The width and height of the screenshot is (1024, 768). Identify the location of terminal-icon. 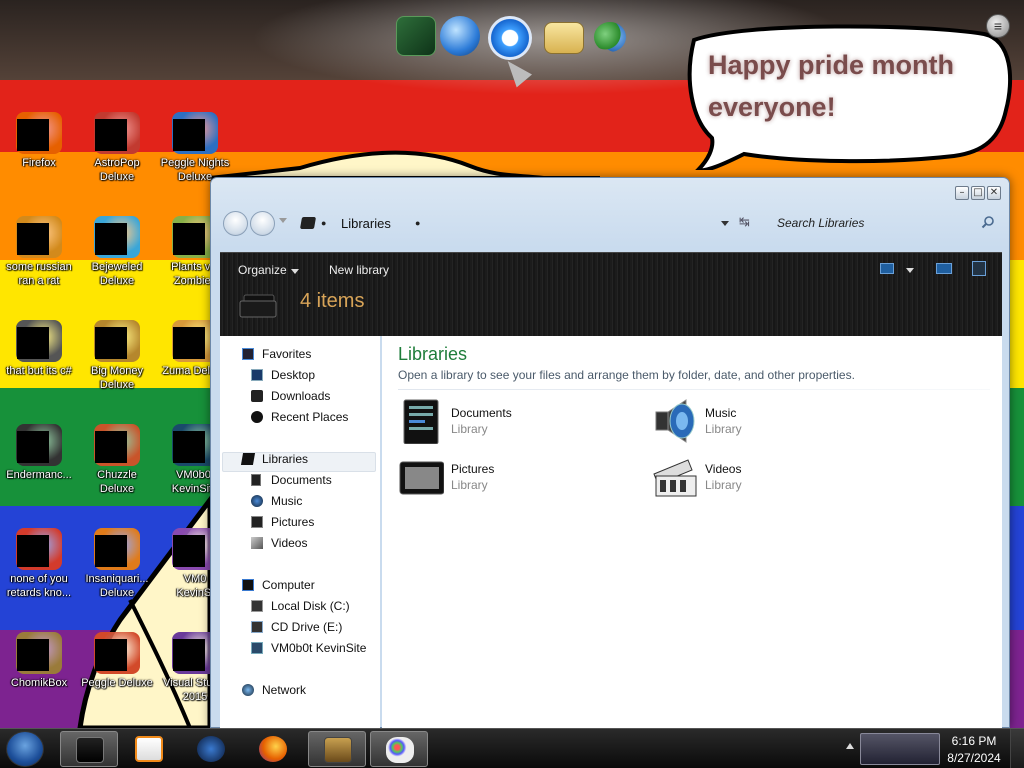
(39, 445).